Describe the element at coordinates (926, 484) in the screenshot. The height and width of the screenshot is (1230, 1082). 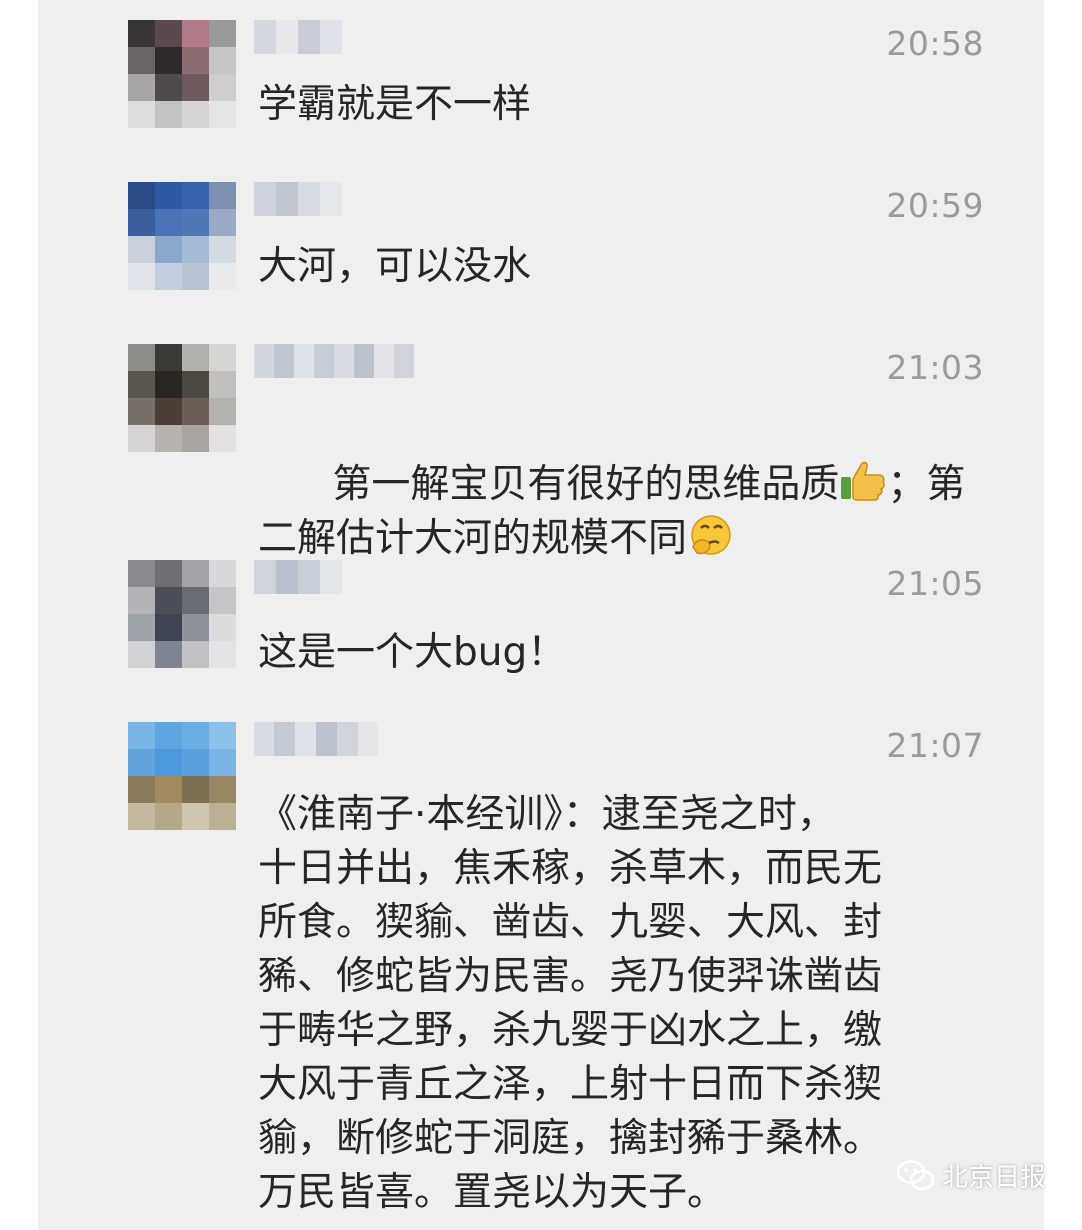
I see `message-text-line: ；第` at that location.